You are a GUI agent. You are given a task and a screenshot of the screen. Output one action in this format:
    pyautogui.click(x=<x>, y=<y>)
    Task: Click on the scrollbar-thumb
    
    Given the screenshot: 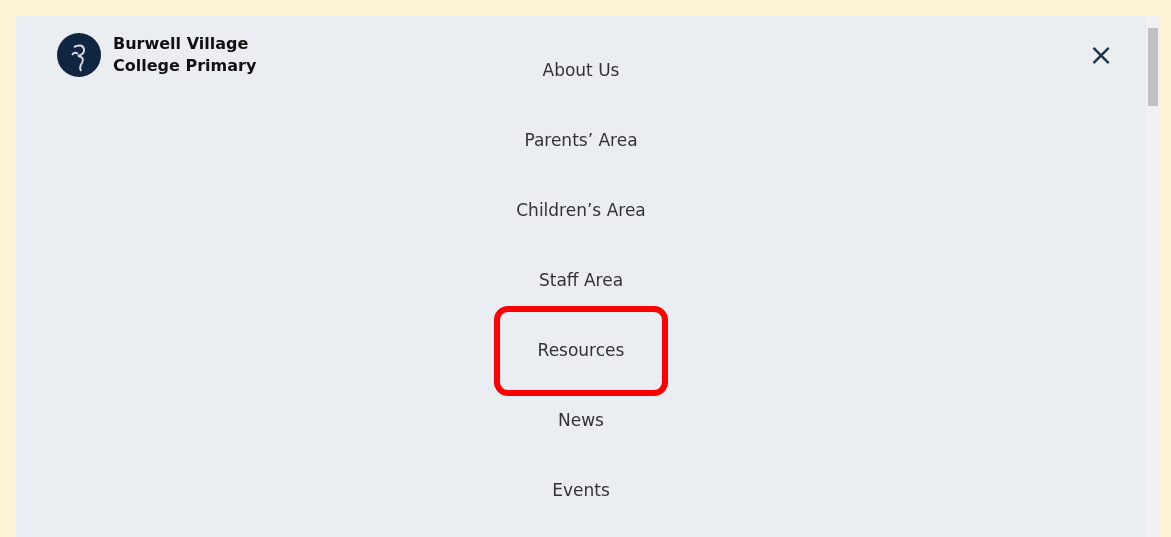 What is the action you would take?
    pyautogui.click(x=1153, y=67)
    